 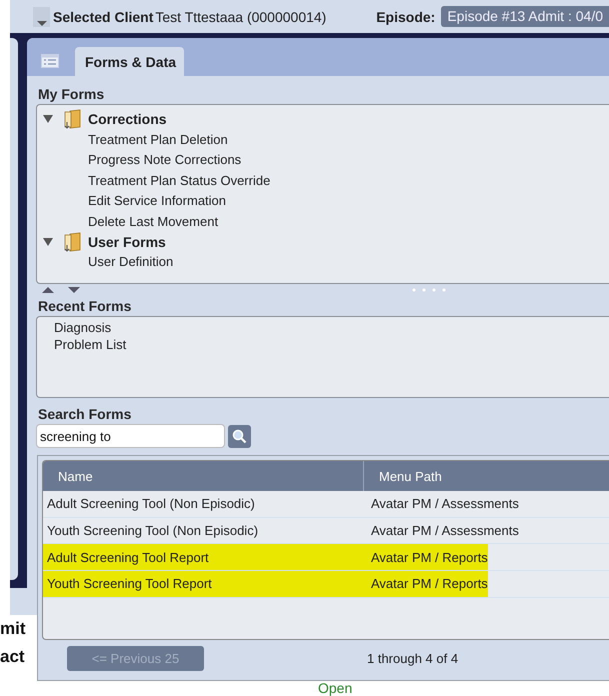 I want to click on open-link: Open, so click(x=335, y=688).